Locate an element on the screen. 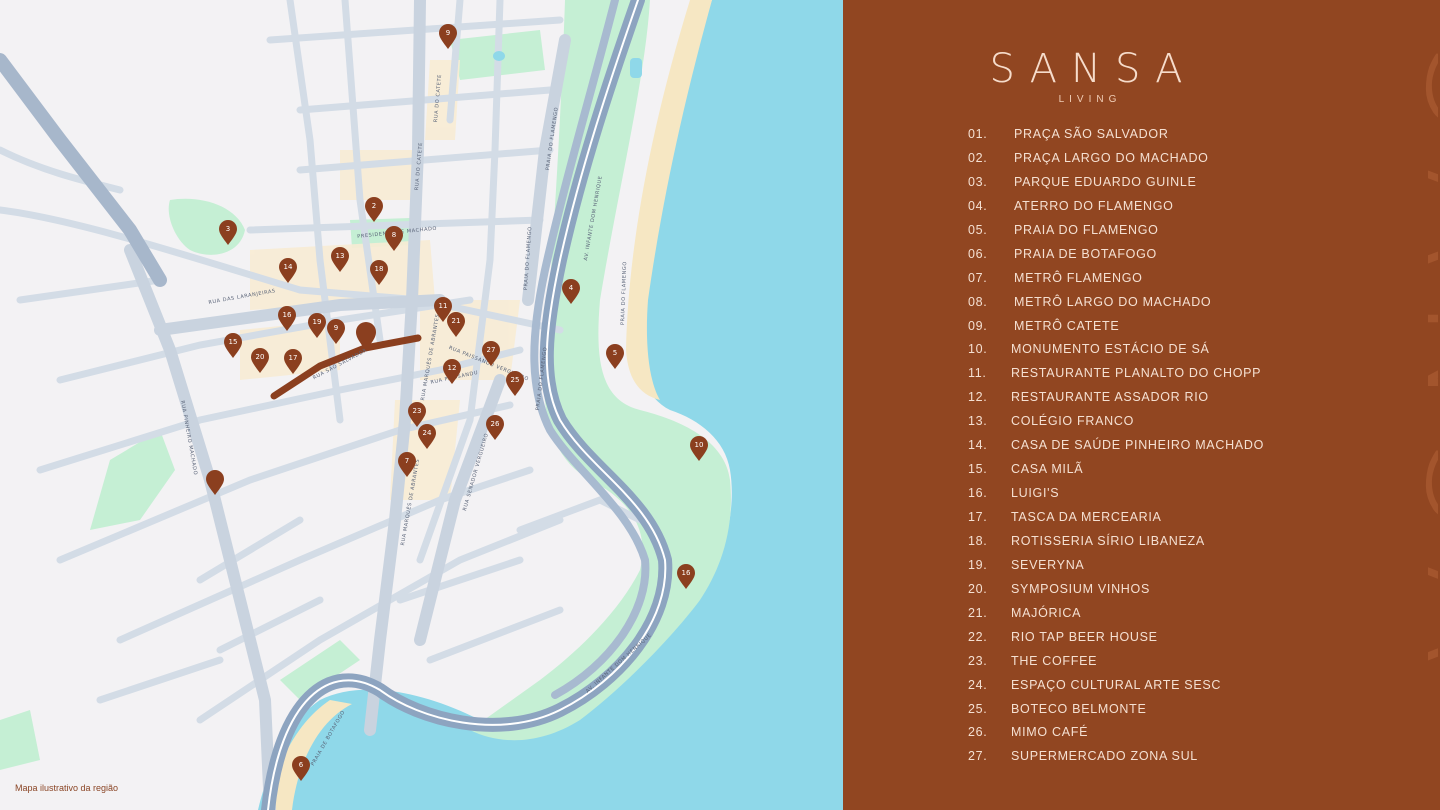  place-name: METRÔ CATETE is located at coordinates (1067, 325).